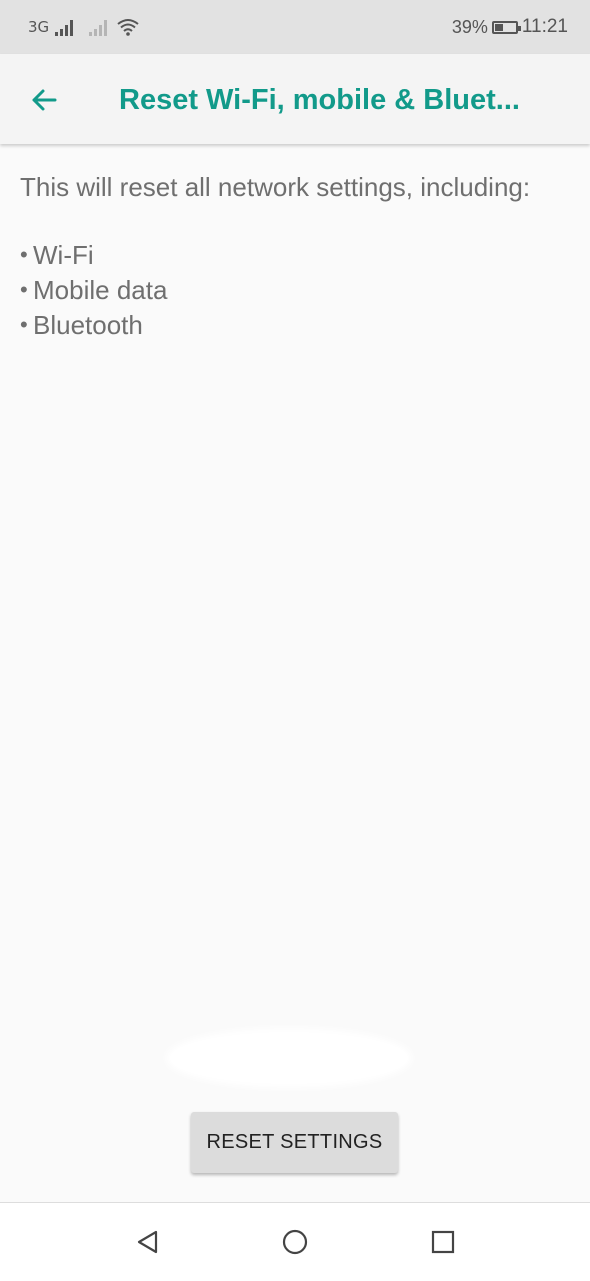 This screenshot has height=1281, width=590. What do you see at coordinates (498, 27) in the screenshot?
I see `battery-level-fill` at bounding box center [498, 27].